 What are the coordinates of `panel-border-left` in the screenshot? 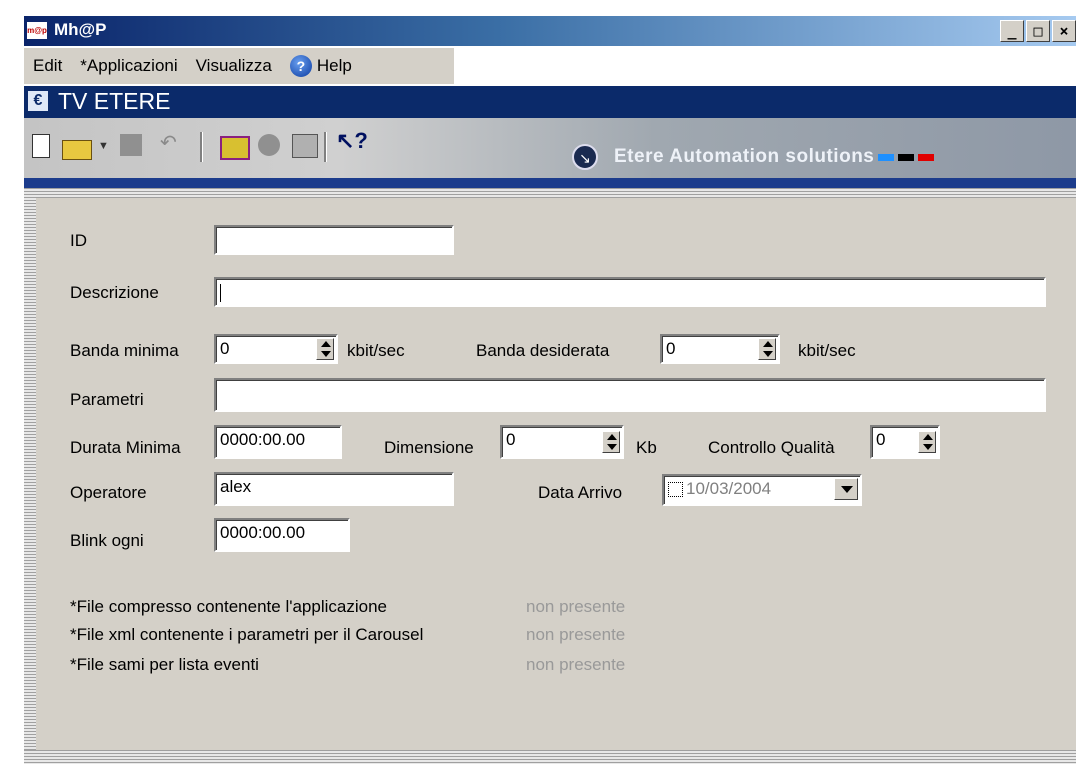 It's located at (30, 476).